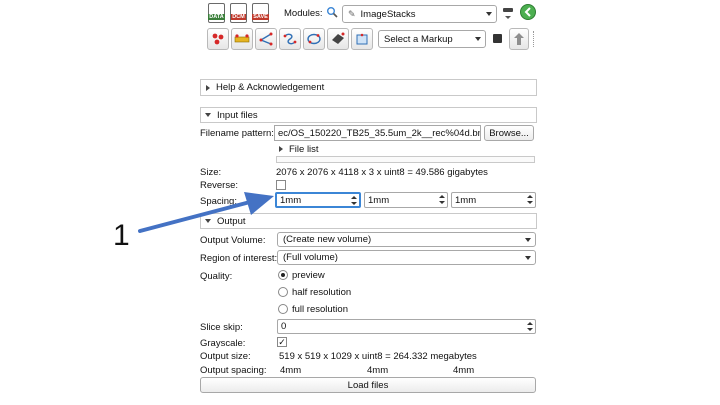 The height and width of the screenshot is (405, 720). I want to click on pencil-icon: ✎, so click(352, 13).